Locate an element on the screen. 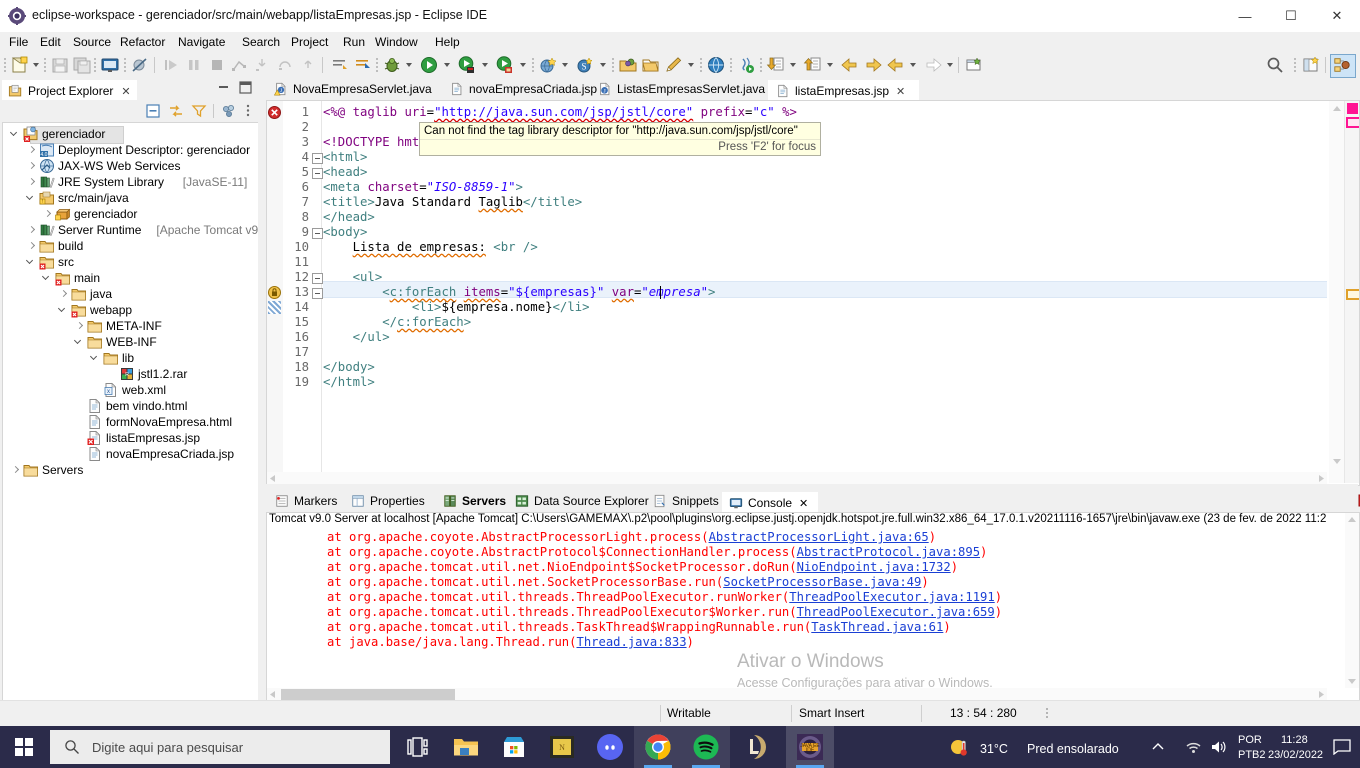  editor-vertical-scrollbar is located at coordinates (1337, 292).